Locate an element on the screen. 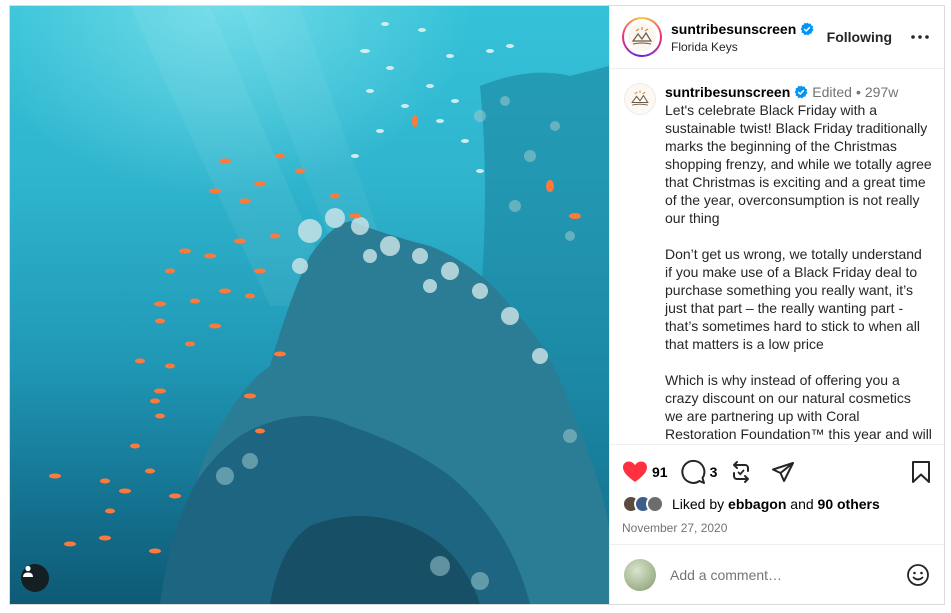 This screenshot has height=613, width=951. caption-header: suntribesunscreen Edited • 297w is located at coordinates (798, 92).